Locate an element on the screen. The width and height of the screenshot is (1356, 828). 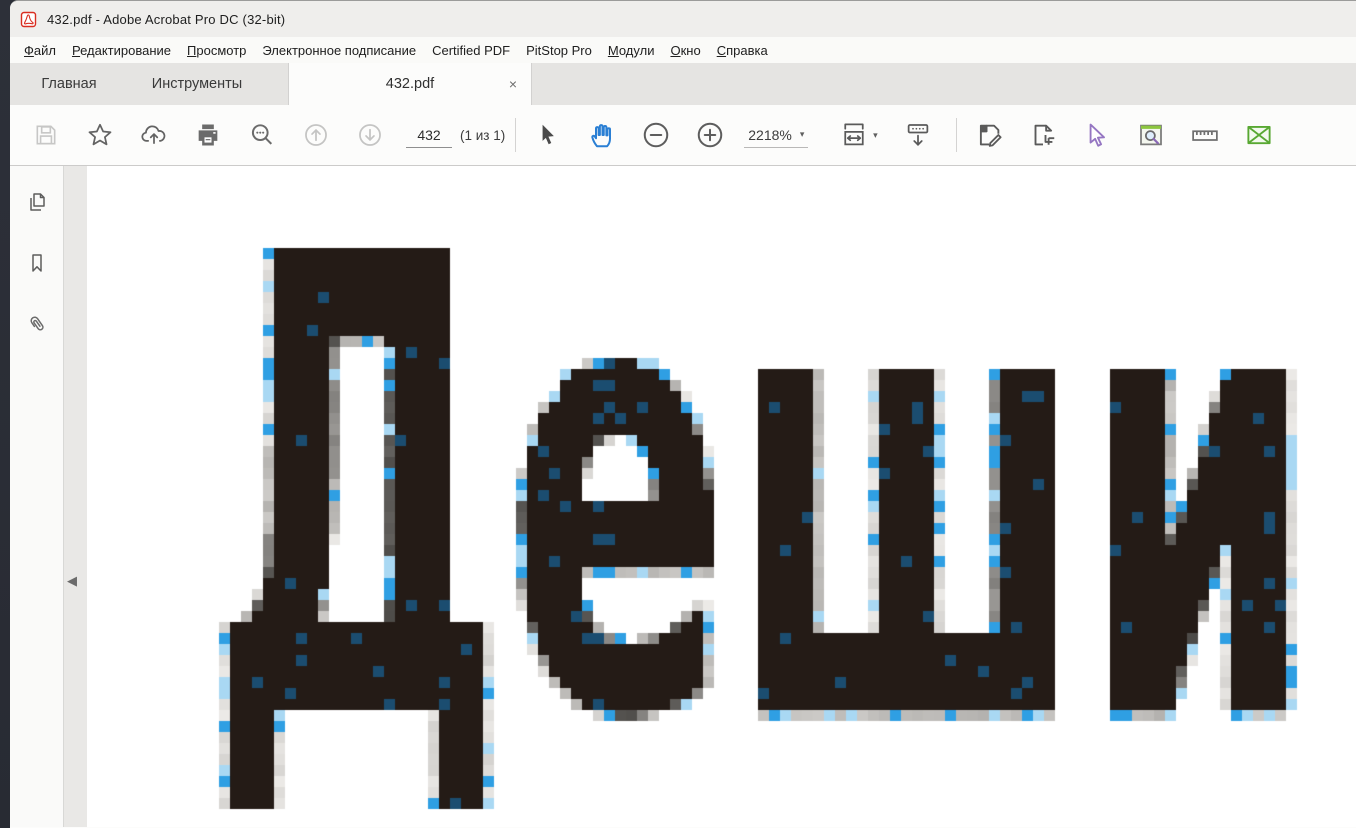
next-page-button is located at coordinates (370, 135).